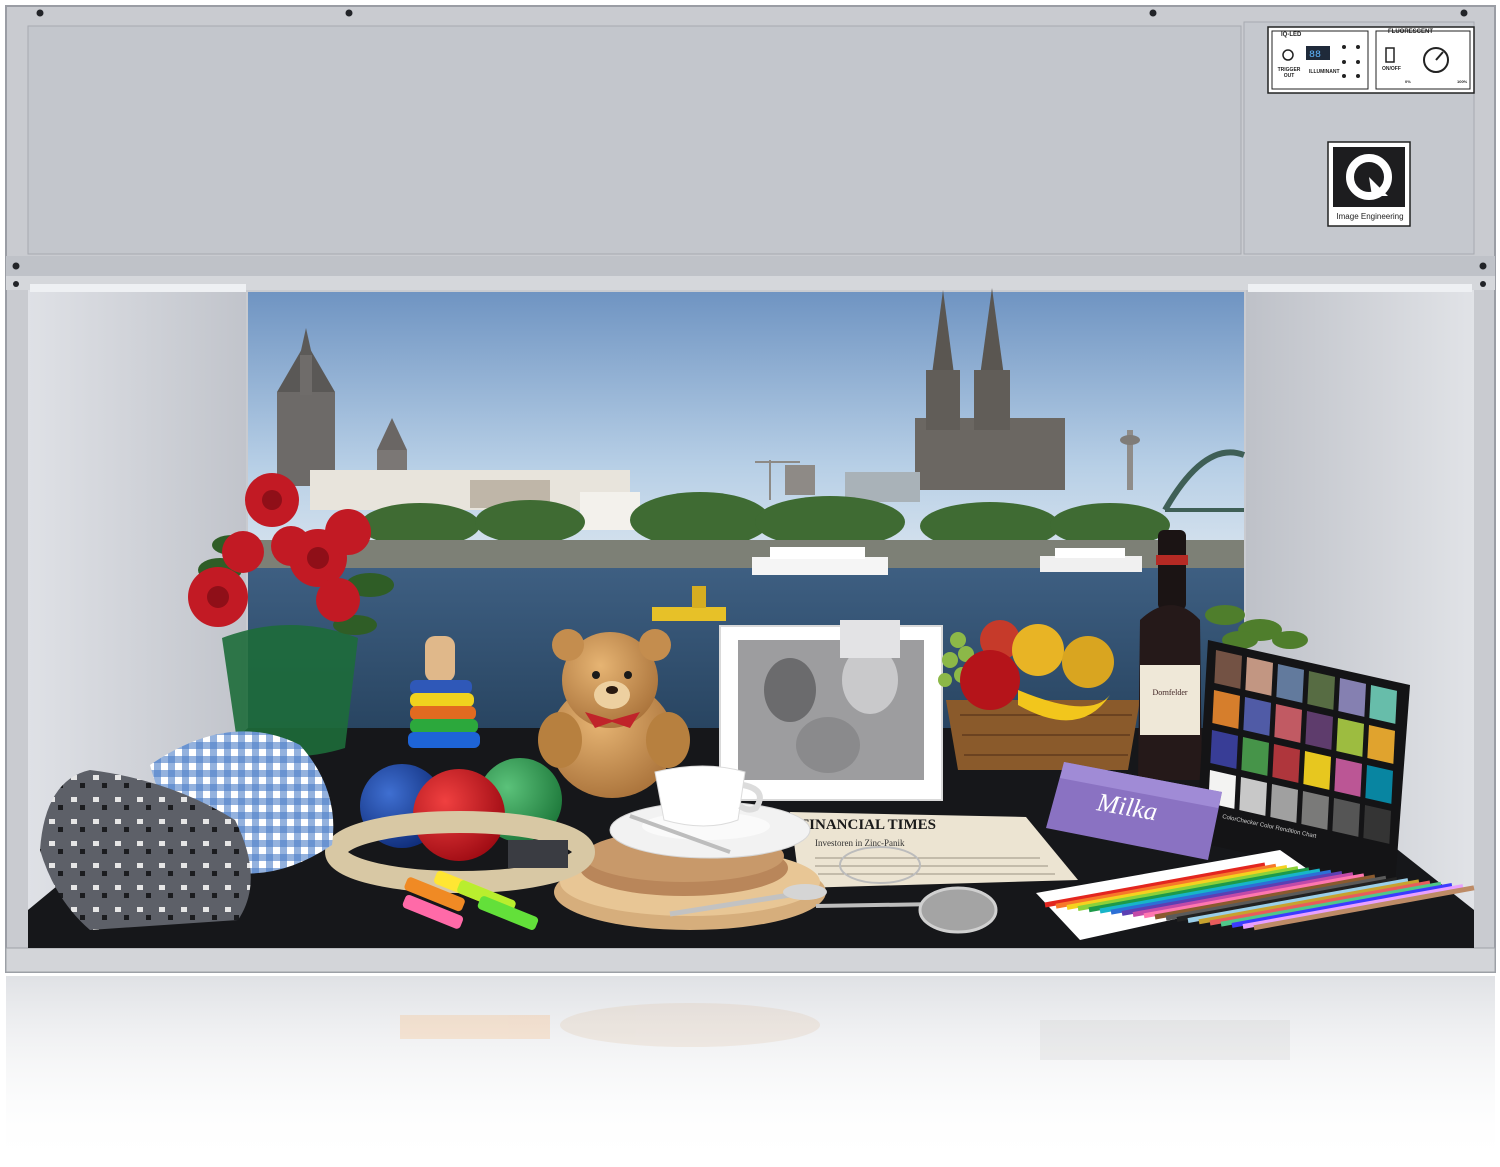 The image size is (1500, 1167). What do you see at coordinates (689, 614) in the screenshot?
I see `yellow-ferry` at bounding box center [689, 614].